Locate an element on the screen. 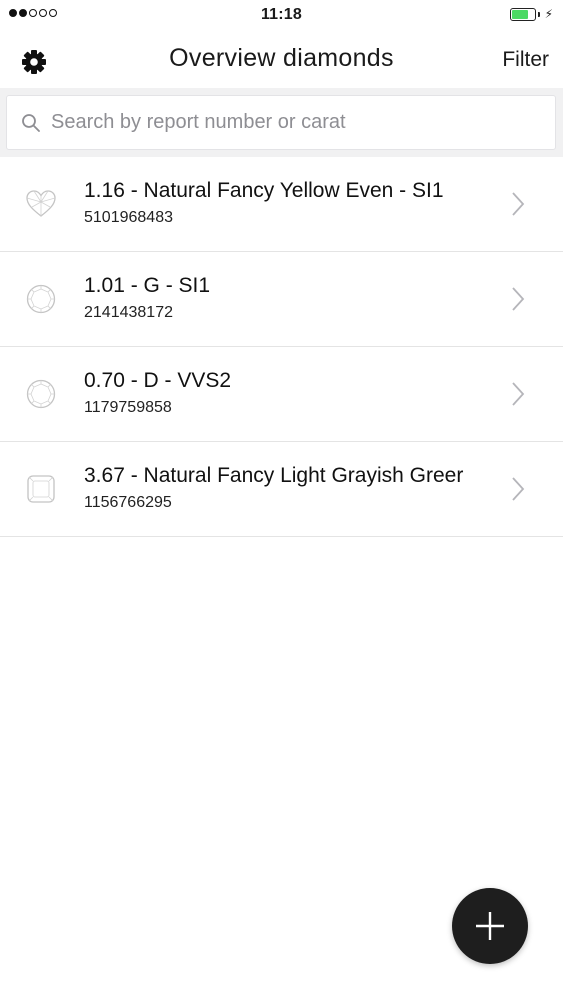 Image resolution: width=563 pixels, height=1000 pixels. plus-icon is located at coordinates (490, 926).